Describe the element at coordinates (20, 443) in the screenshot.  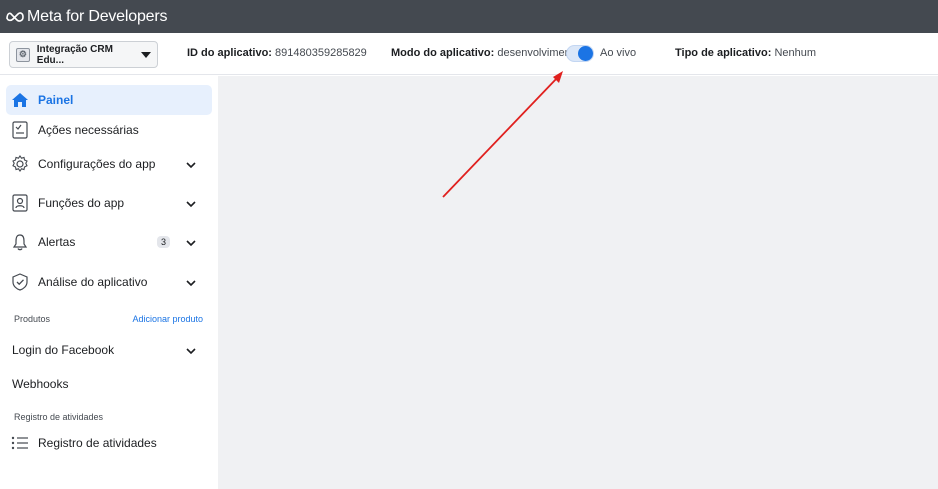
I see `list-icon` at that location.